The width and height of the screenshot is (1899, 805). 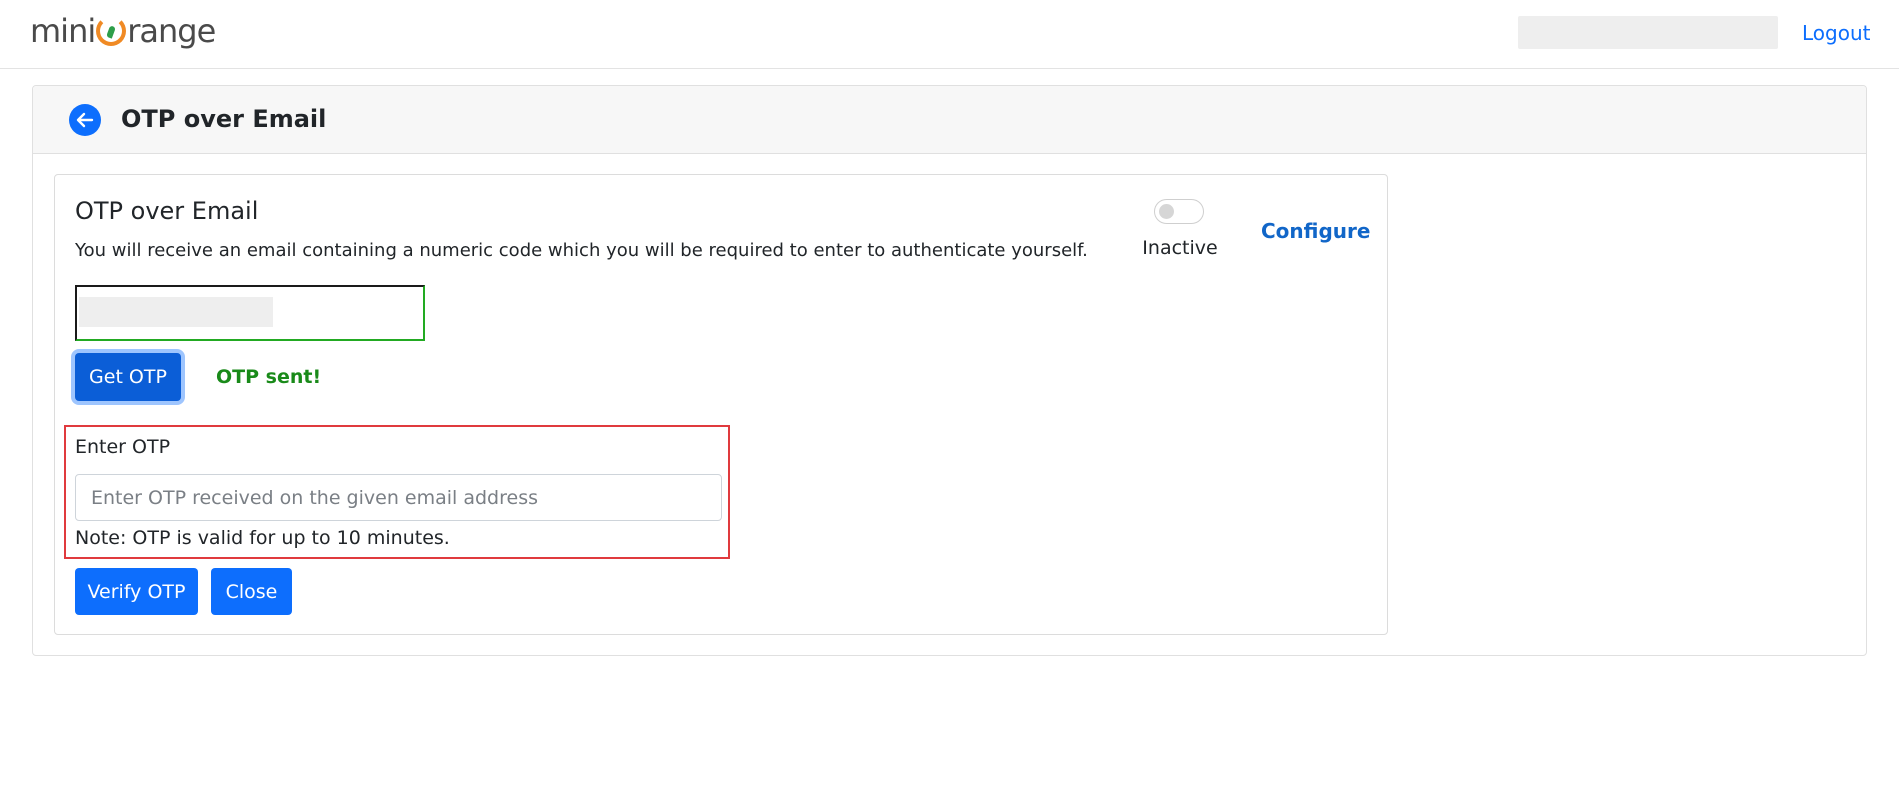 I want to click on otp-validity-note: Note: OTP is valid for up to 10 minutes., so click(x=262, y=538).